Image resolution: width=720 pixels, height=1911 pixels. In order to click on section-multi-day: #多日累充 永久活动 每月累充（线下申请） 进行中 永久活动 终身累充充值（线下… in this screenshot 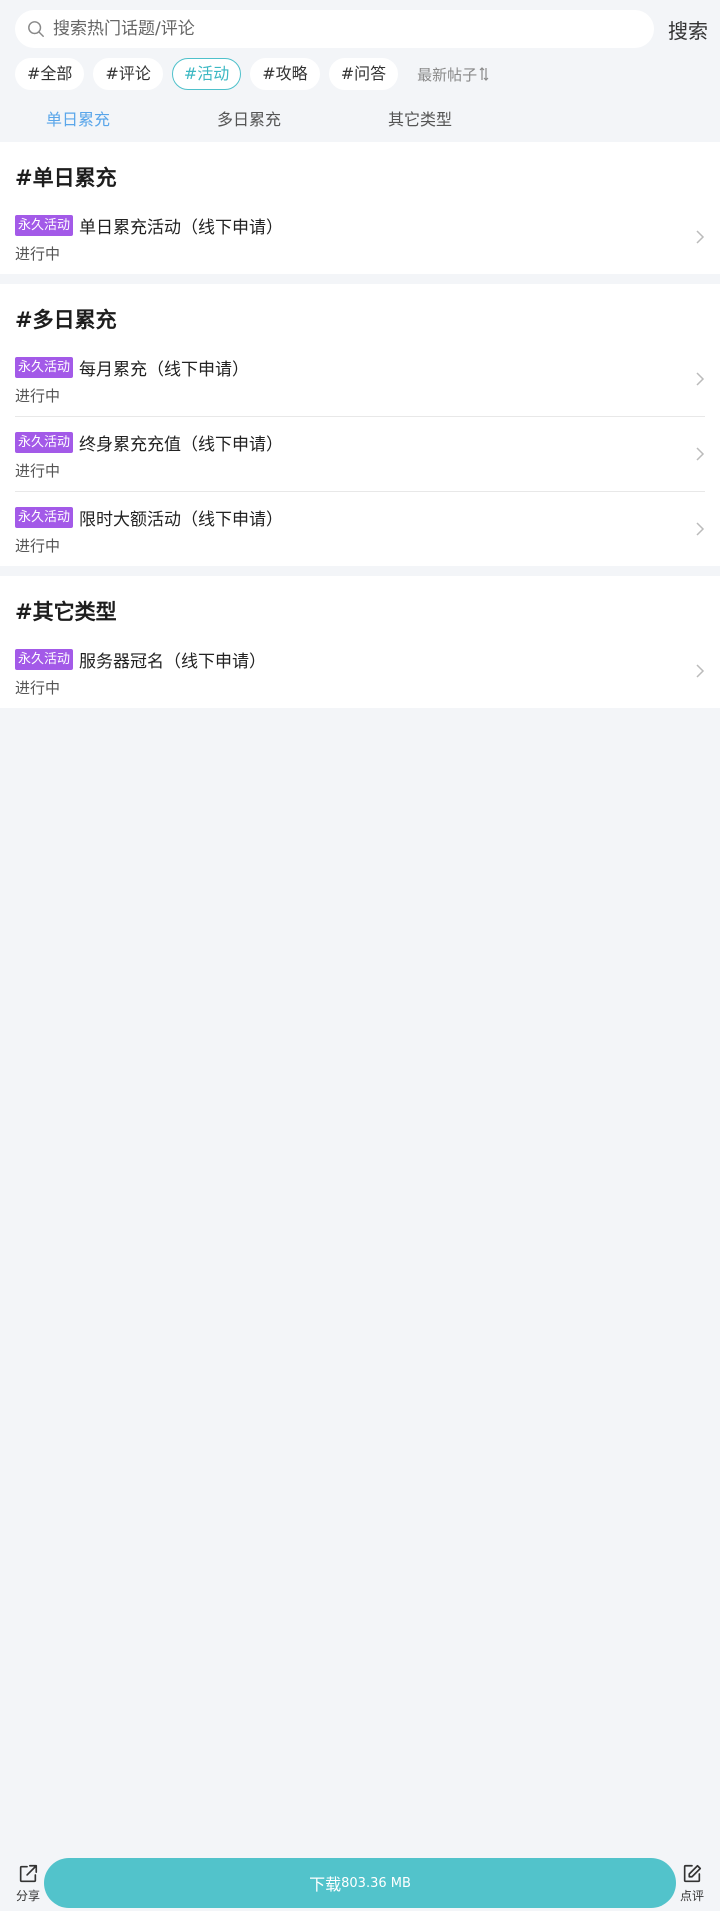, I will do `click(360, 425)`.